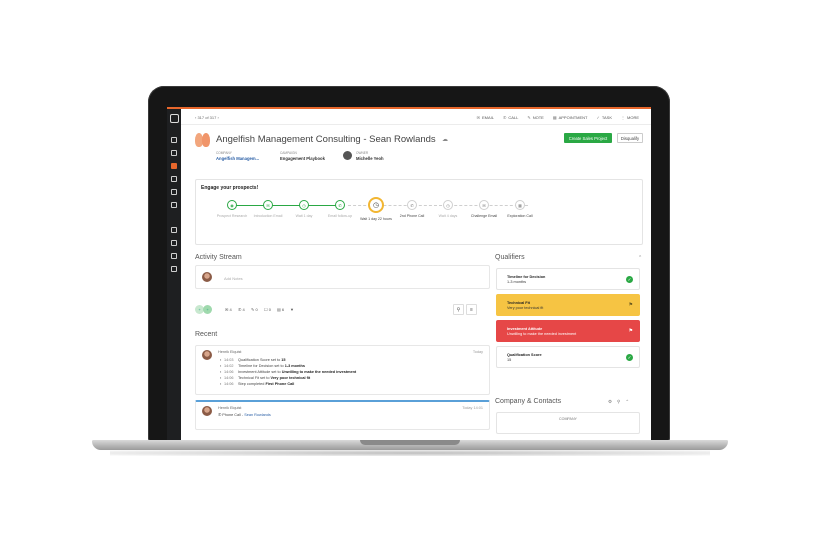 This screenshot has height=540, width=820. I want to click on step-prospect-research: ◉ Prospect Research, so click(232, 209).